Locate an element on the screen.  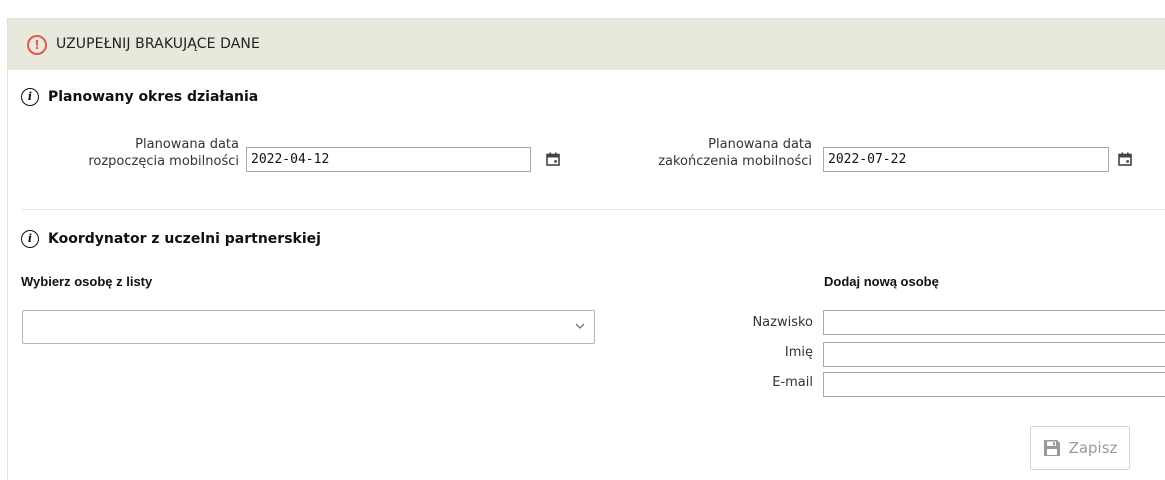
start-date-input: 2022-04-12 is located at coordinates (388, 159).